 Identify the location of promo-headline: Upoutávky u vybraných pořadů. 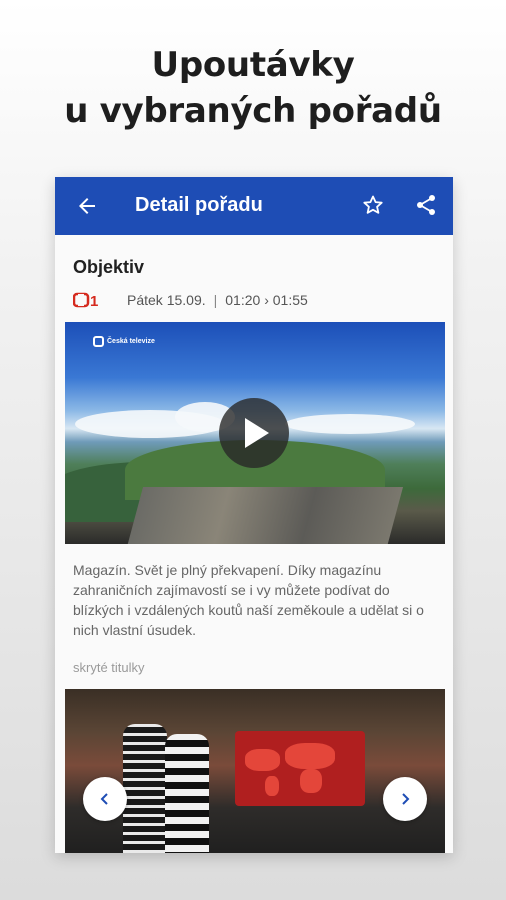
(253, 88).